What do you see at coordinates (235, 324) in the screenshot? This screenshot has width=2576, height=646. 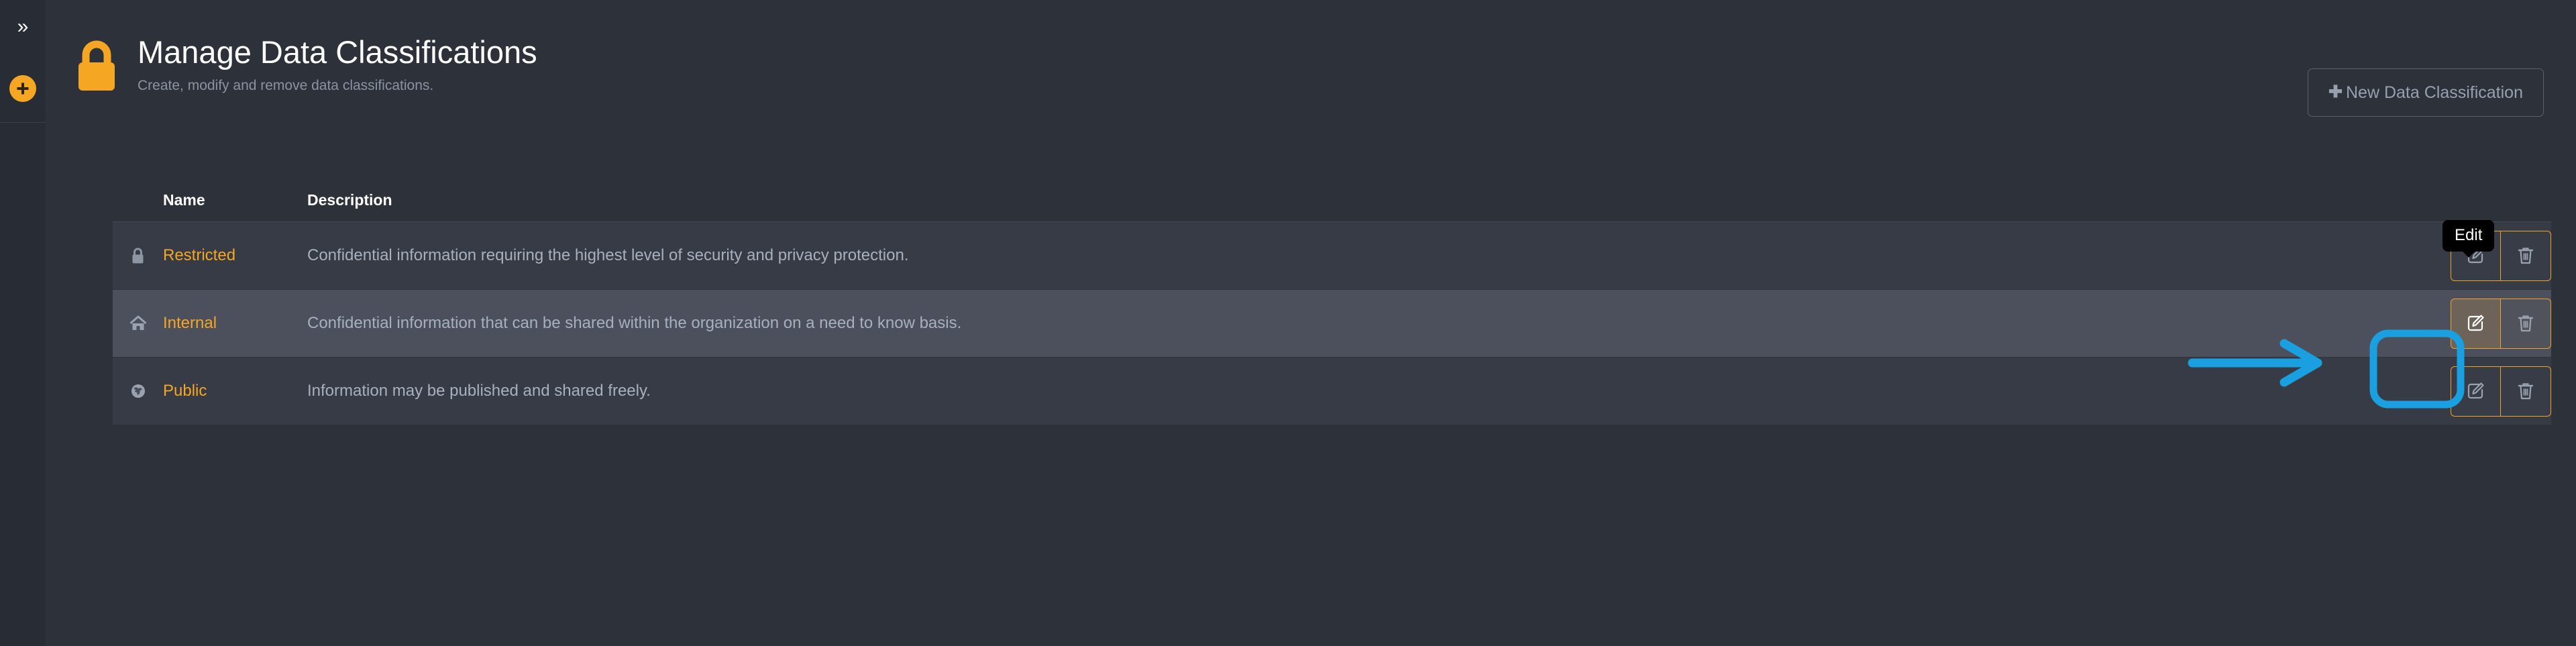 I see `row-name: Internal` at bounding box center [235, 324].